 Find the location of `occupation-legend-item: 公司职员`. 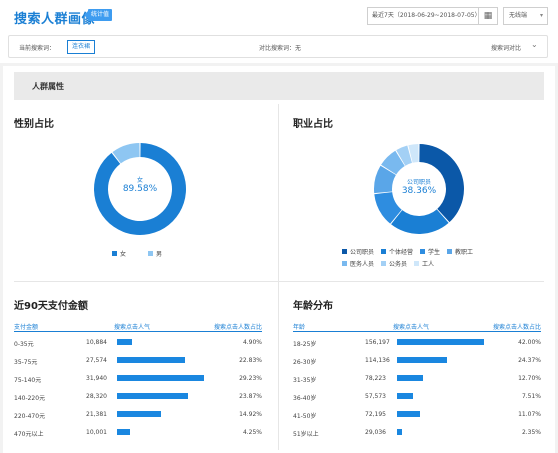

occupation-legend-item: 公司职员 is located at coordinates (358, 251).